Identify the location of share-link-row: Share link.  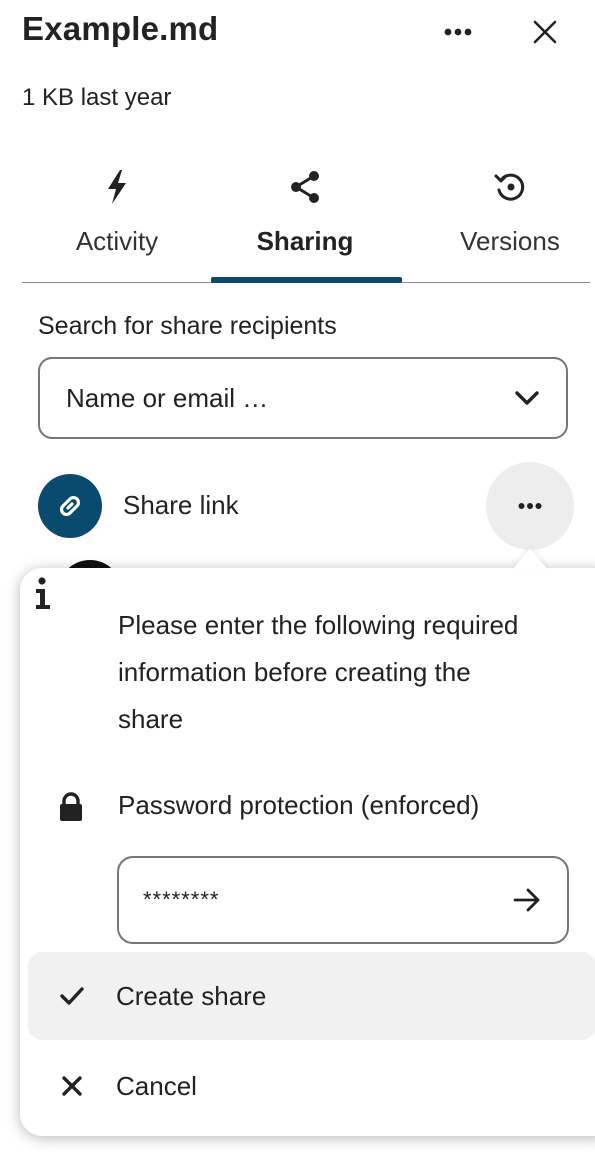
(308, 506).